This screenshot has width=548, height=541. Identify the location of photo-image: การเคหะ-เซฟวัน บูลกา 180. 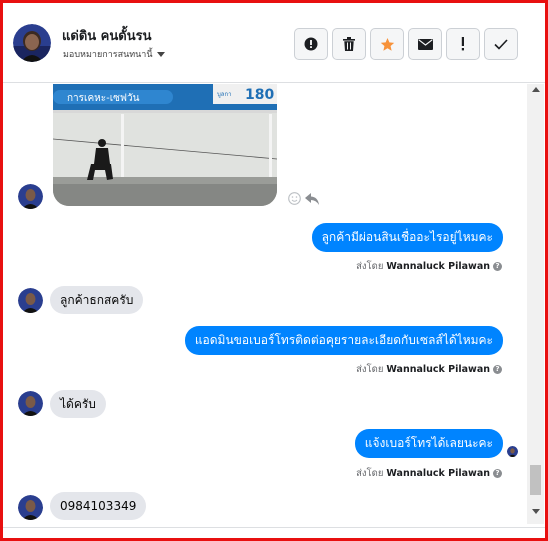
(165, 145).